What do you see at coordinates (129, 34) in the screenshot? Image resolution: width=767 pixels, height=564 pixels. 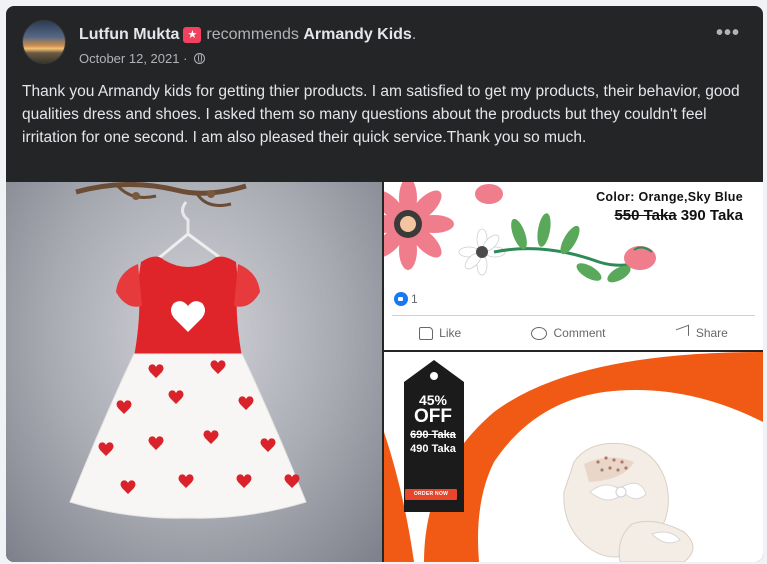 I see `author-name: Lutfun Mukta` at bounding box center [129, 34].